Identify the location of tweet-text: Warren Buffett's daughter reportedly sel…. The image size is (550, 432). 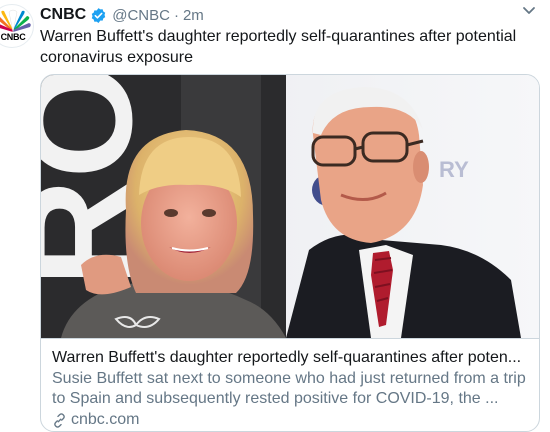
(278, 47).